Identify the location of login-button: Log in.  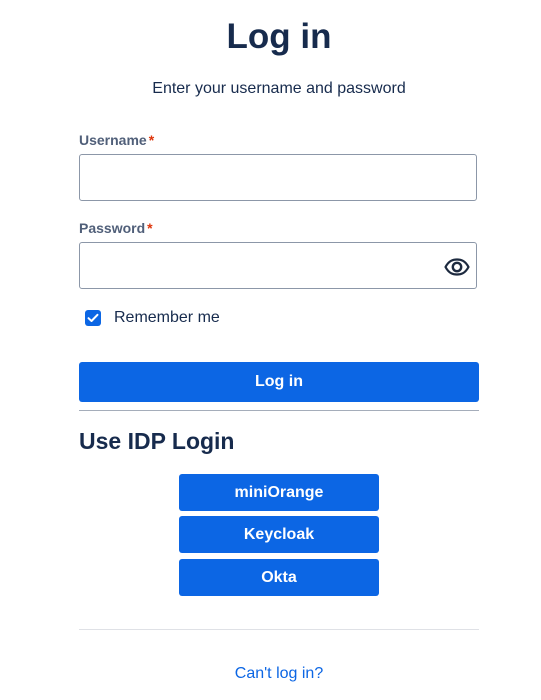
(279, 382).